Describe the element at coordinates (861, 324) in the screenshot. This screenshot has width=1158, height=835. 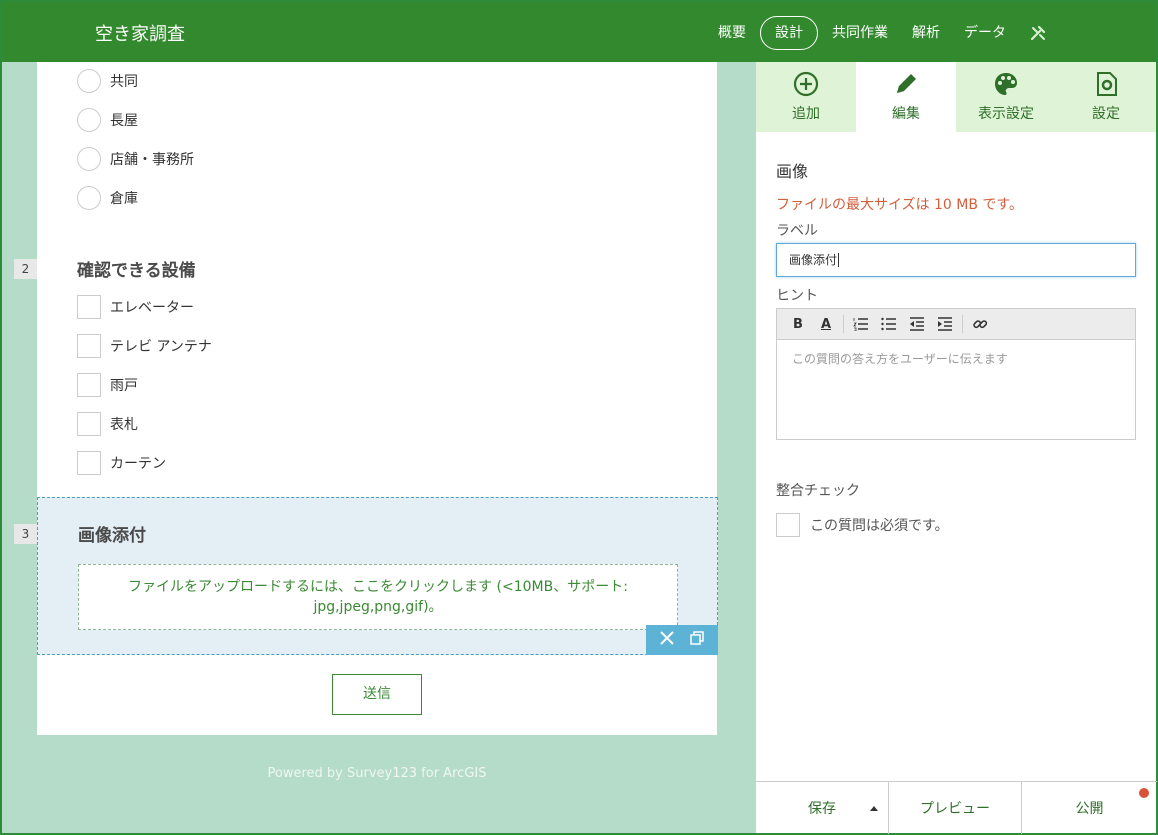
I see `numbered-list-icon` at that location.